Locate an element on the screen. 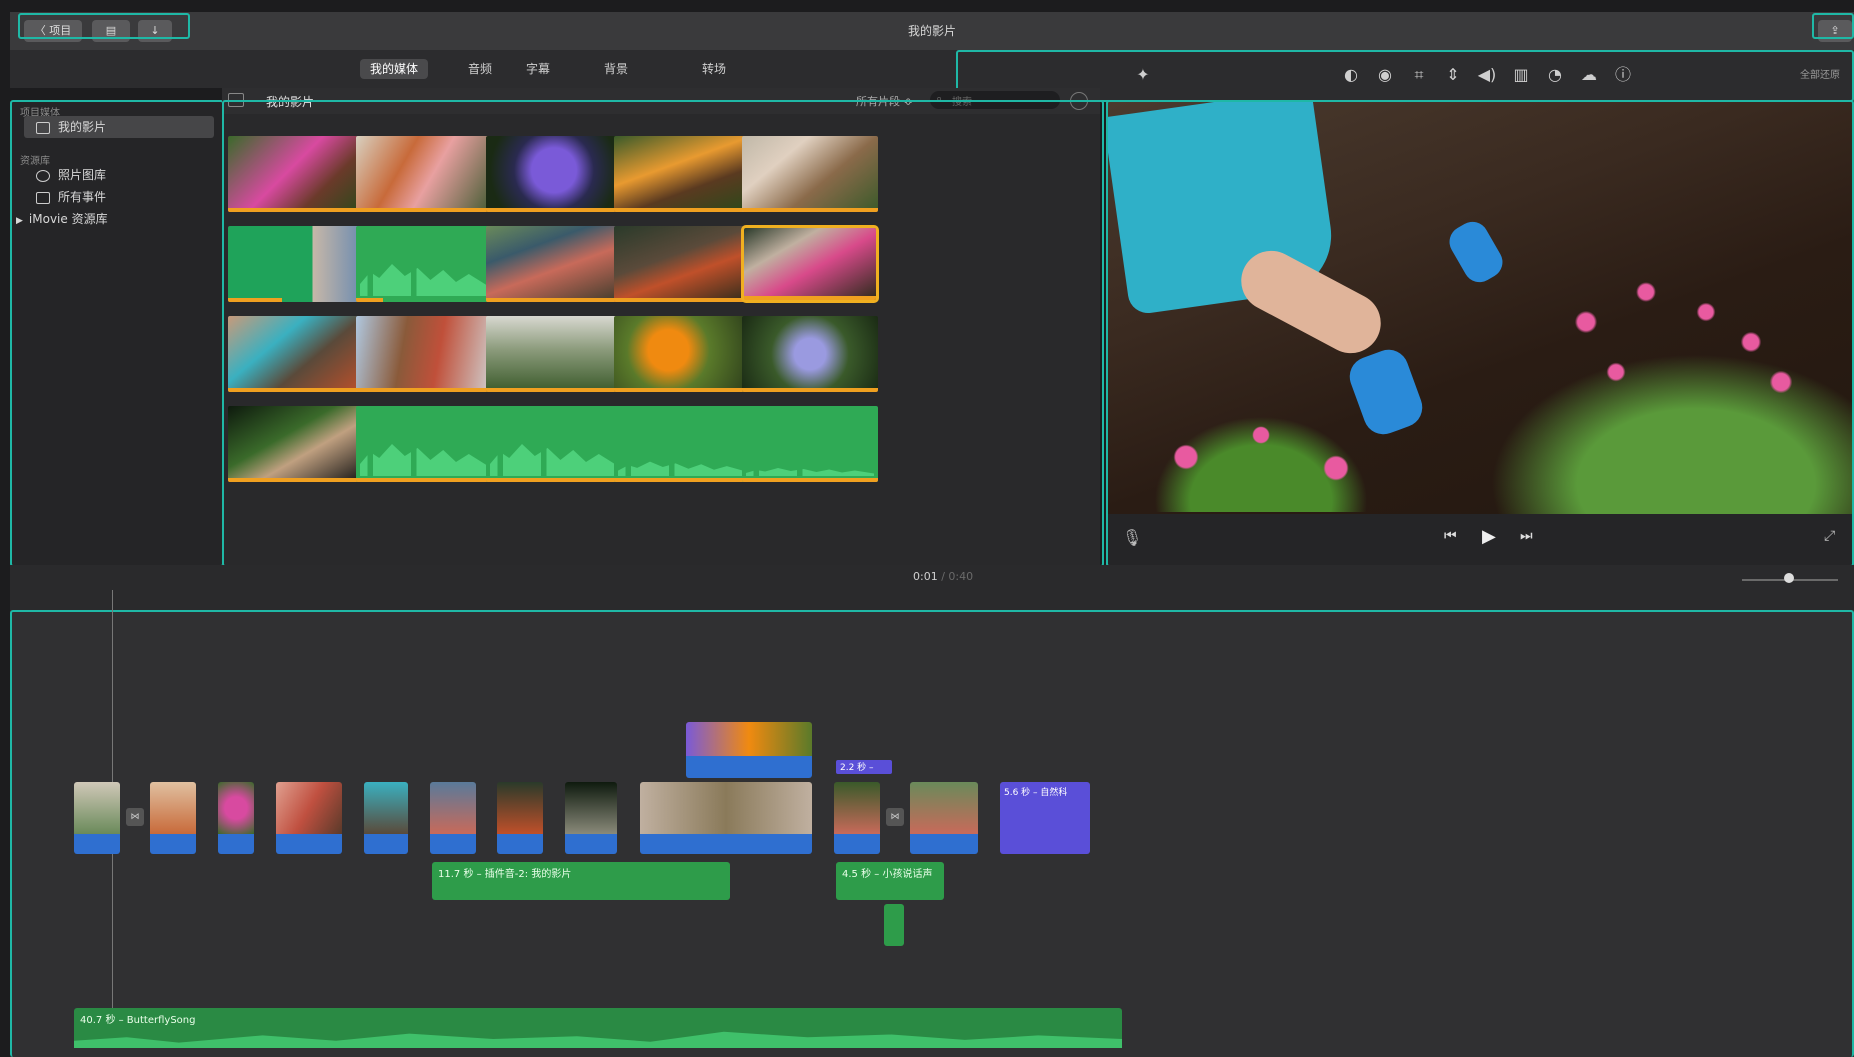 This screenshot has height=1057, width=1854. sidebar-toggle-icon is located at coordinates (236, 100).